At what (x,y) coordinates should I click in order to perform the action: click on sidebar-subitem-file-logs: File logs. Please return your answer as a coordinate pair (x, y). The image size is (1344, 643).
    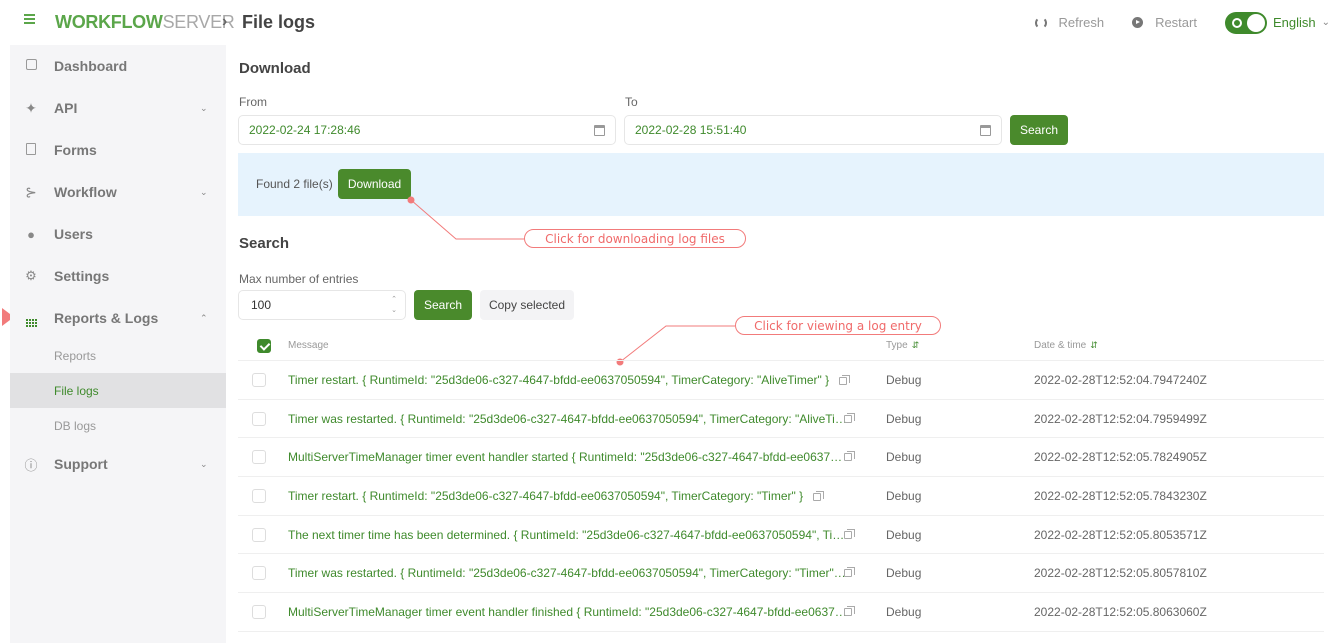
    Looking at the image, I should click on (118, 390).